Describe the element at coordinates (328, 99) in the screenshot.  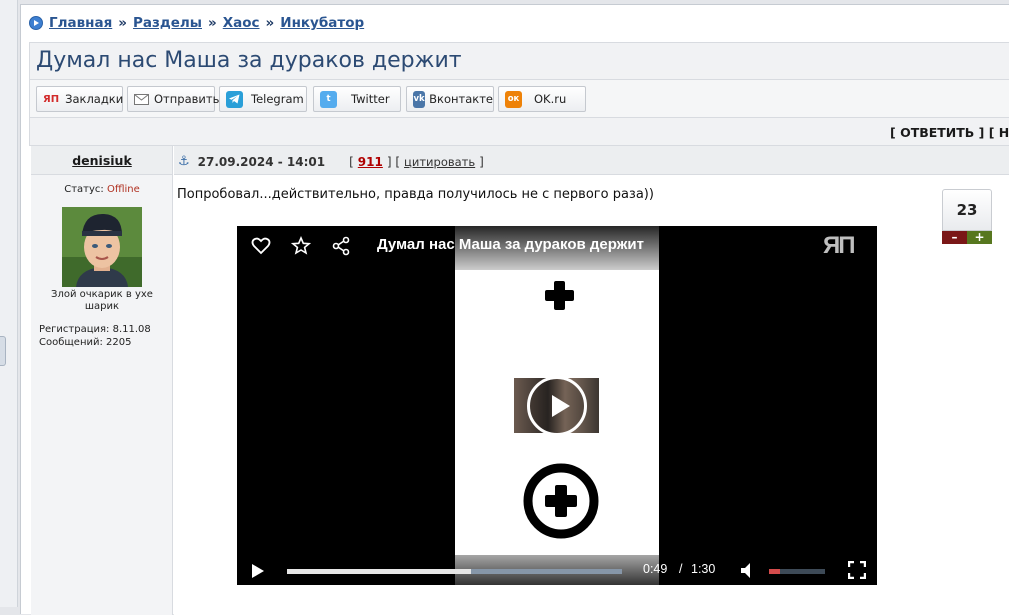
I see `twitter-icon: t` at that location.